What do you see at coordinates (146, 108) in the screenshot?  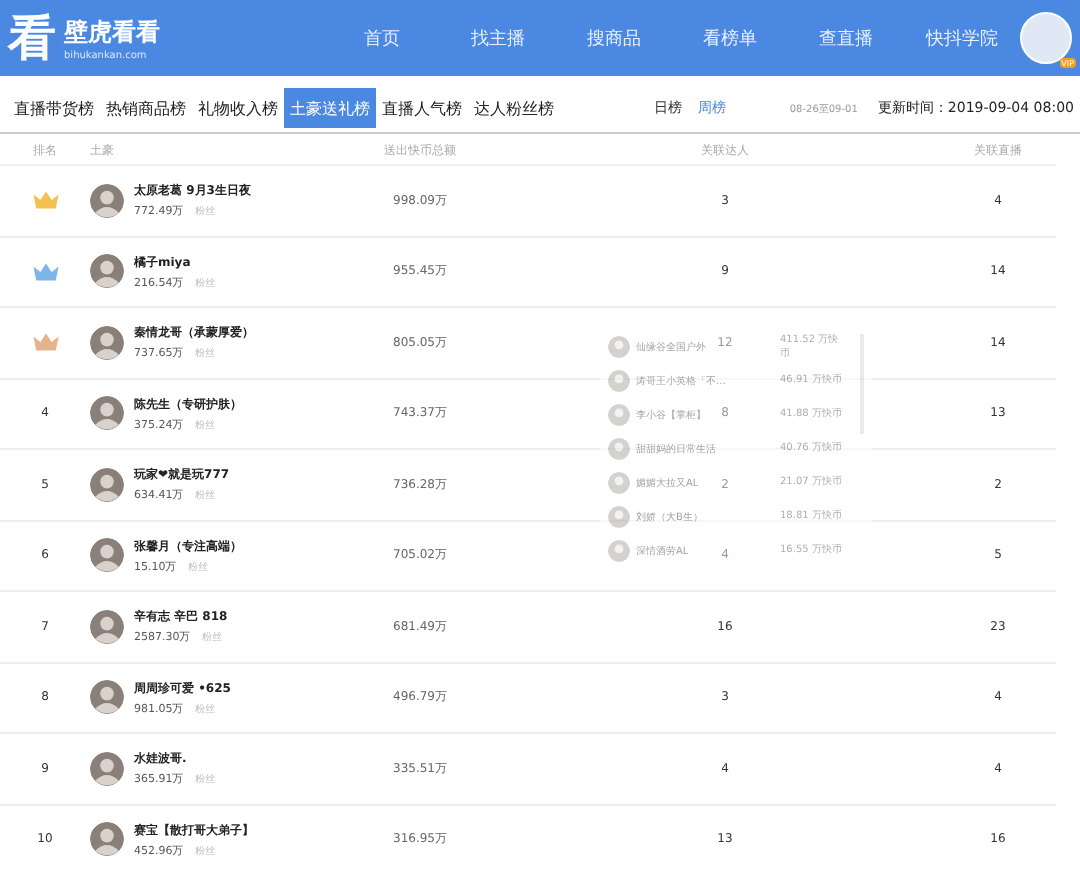 I see `ranking-tab: 热销商品榜` at bounding box center [146, 108].